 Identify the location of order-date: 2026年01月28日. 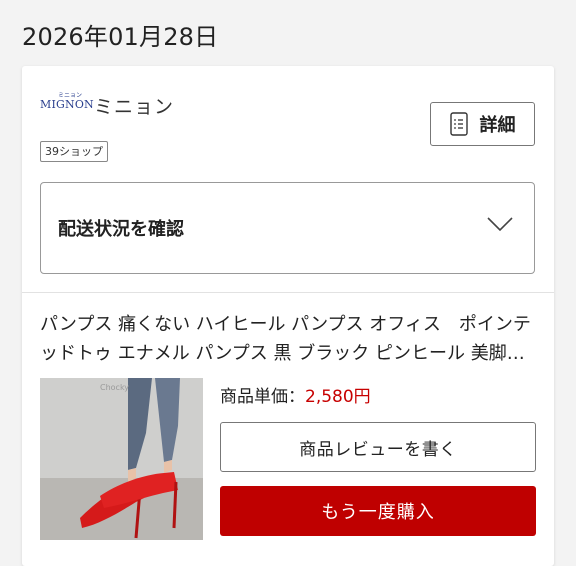
(120, 37).